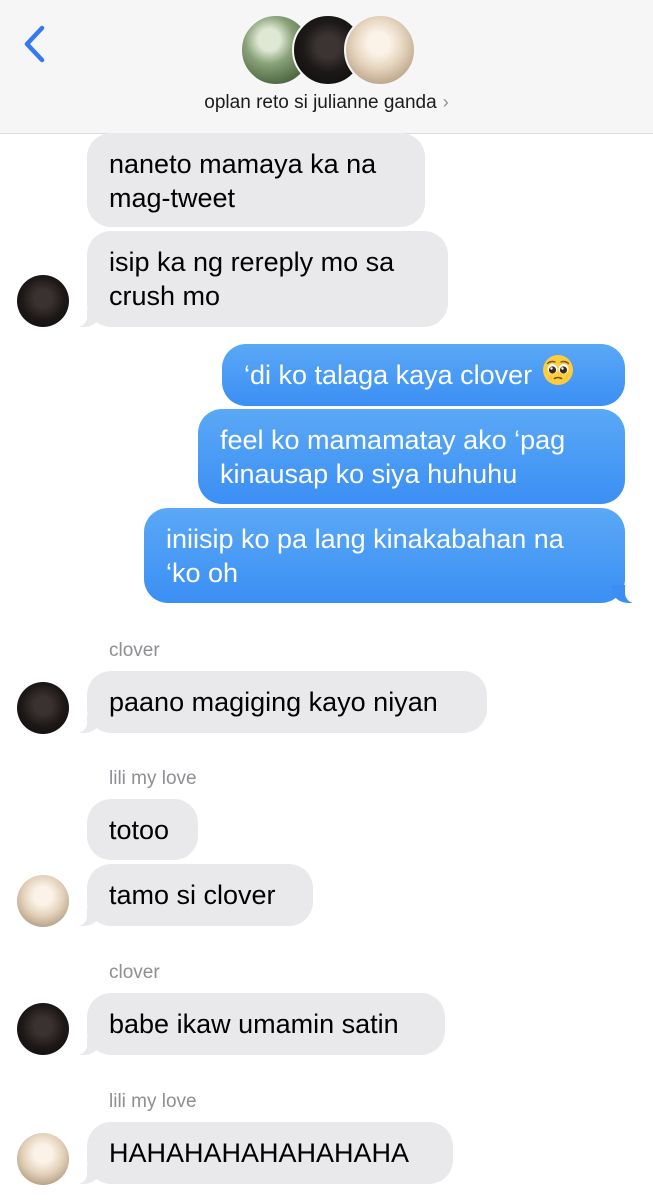 The image size is (653, 1200). Describe the element at coordinates (397, 555) in the screenshot. I see `message-bubble: iniisip ko pa lang kinakabahan na ‘ko oh` at that location.